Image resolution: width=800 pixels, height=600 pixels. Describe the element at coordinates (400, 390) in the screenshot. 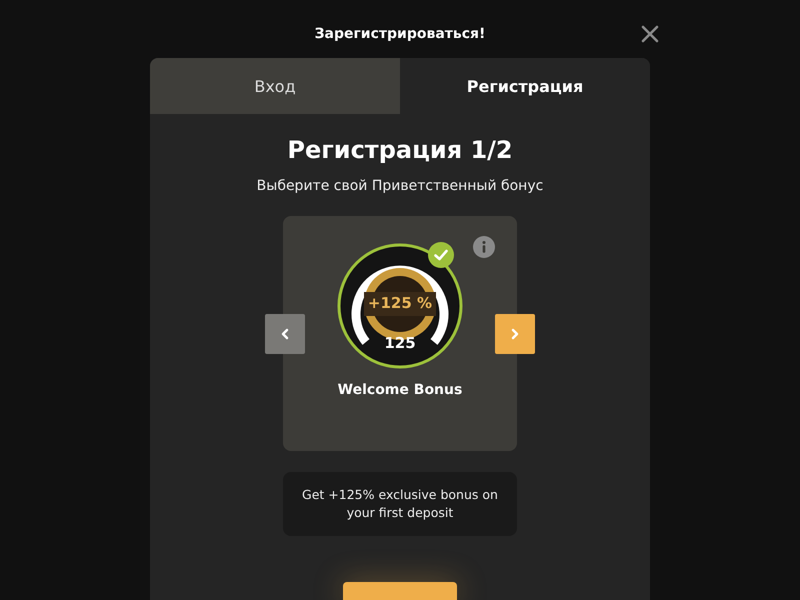

I see `bonus-name: Welcome Bonus` at that location.